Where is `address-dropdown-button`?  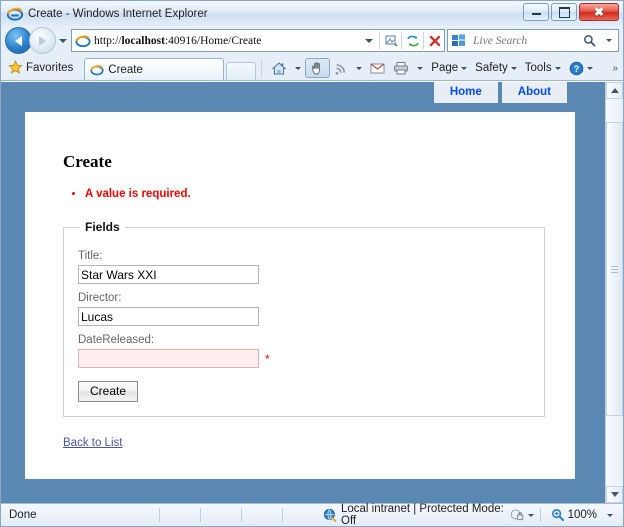 address-dropdown-button is located at coordinates (368, 40).